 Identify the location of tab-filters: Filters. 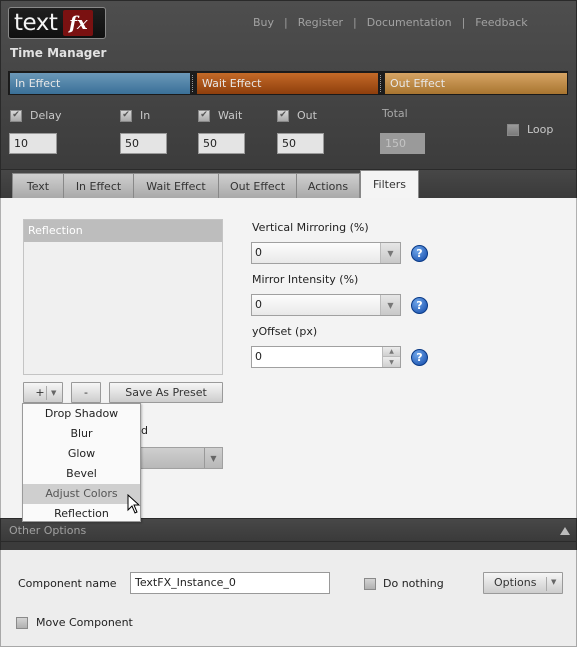
(389, 184).